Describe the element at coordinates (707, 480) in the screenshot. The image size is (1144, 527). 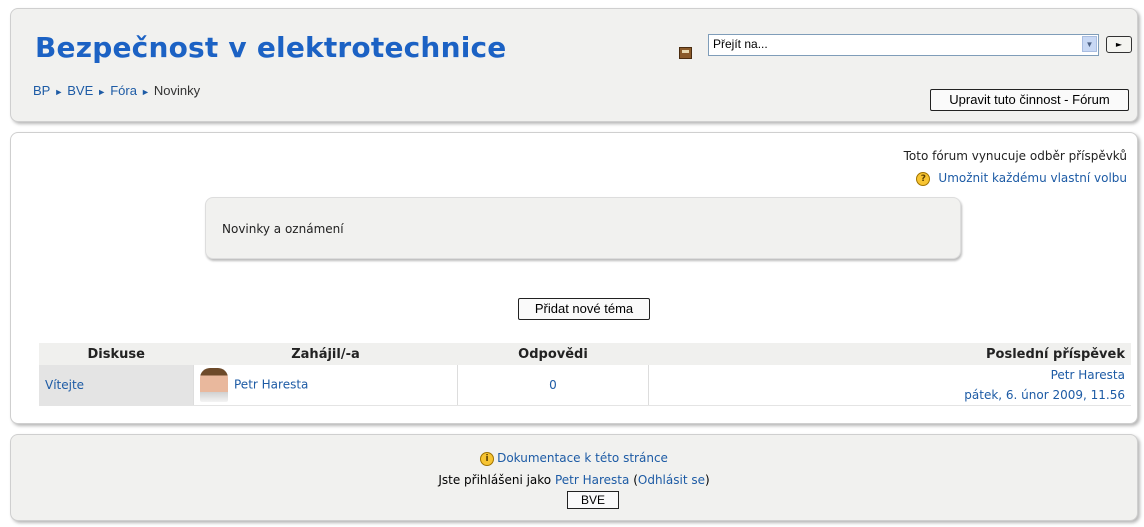
I see `logout-paren-close: )` at that location.